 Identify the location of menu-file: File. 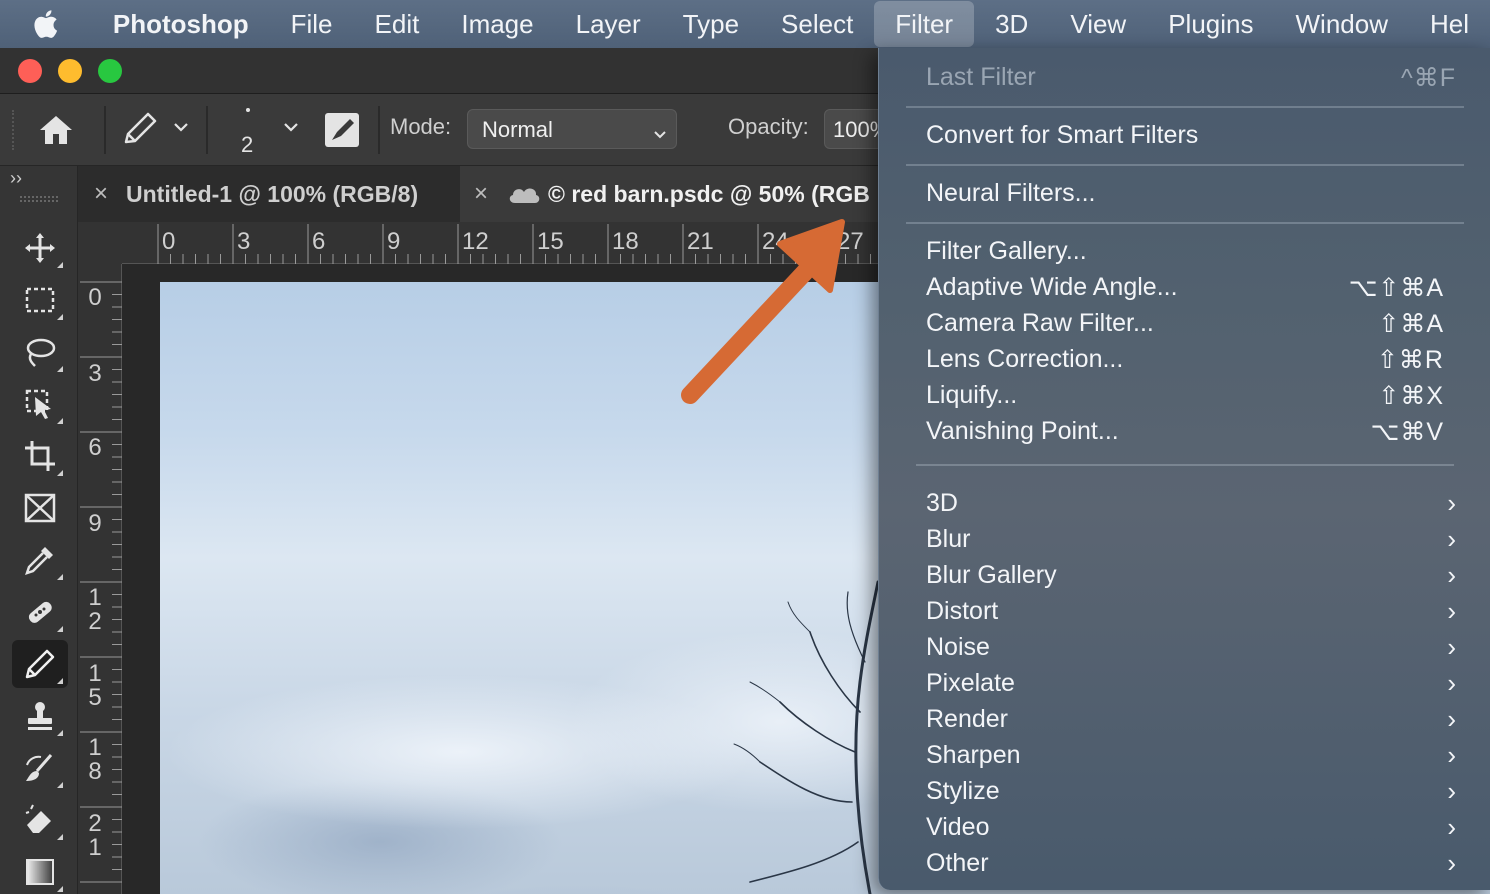
(312, 24).